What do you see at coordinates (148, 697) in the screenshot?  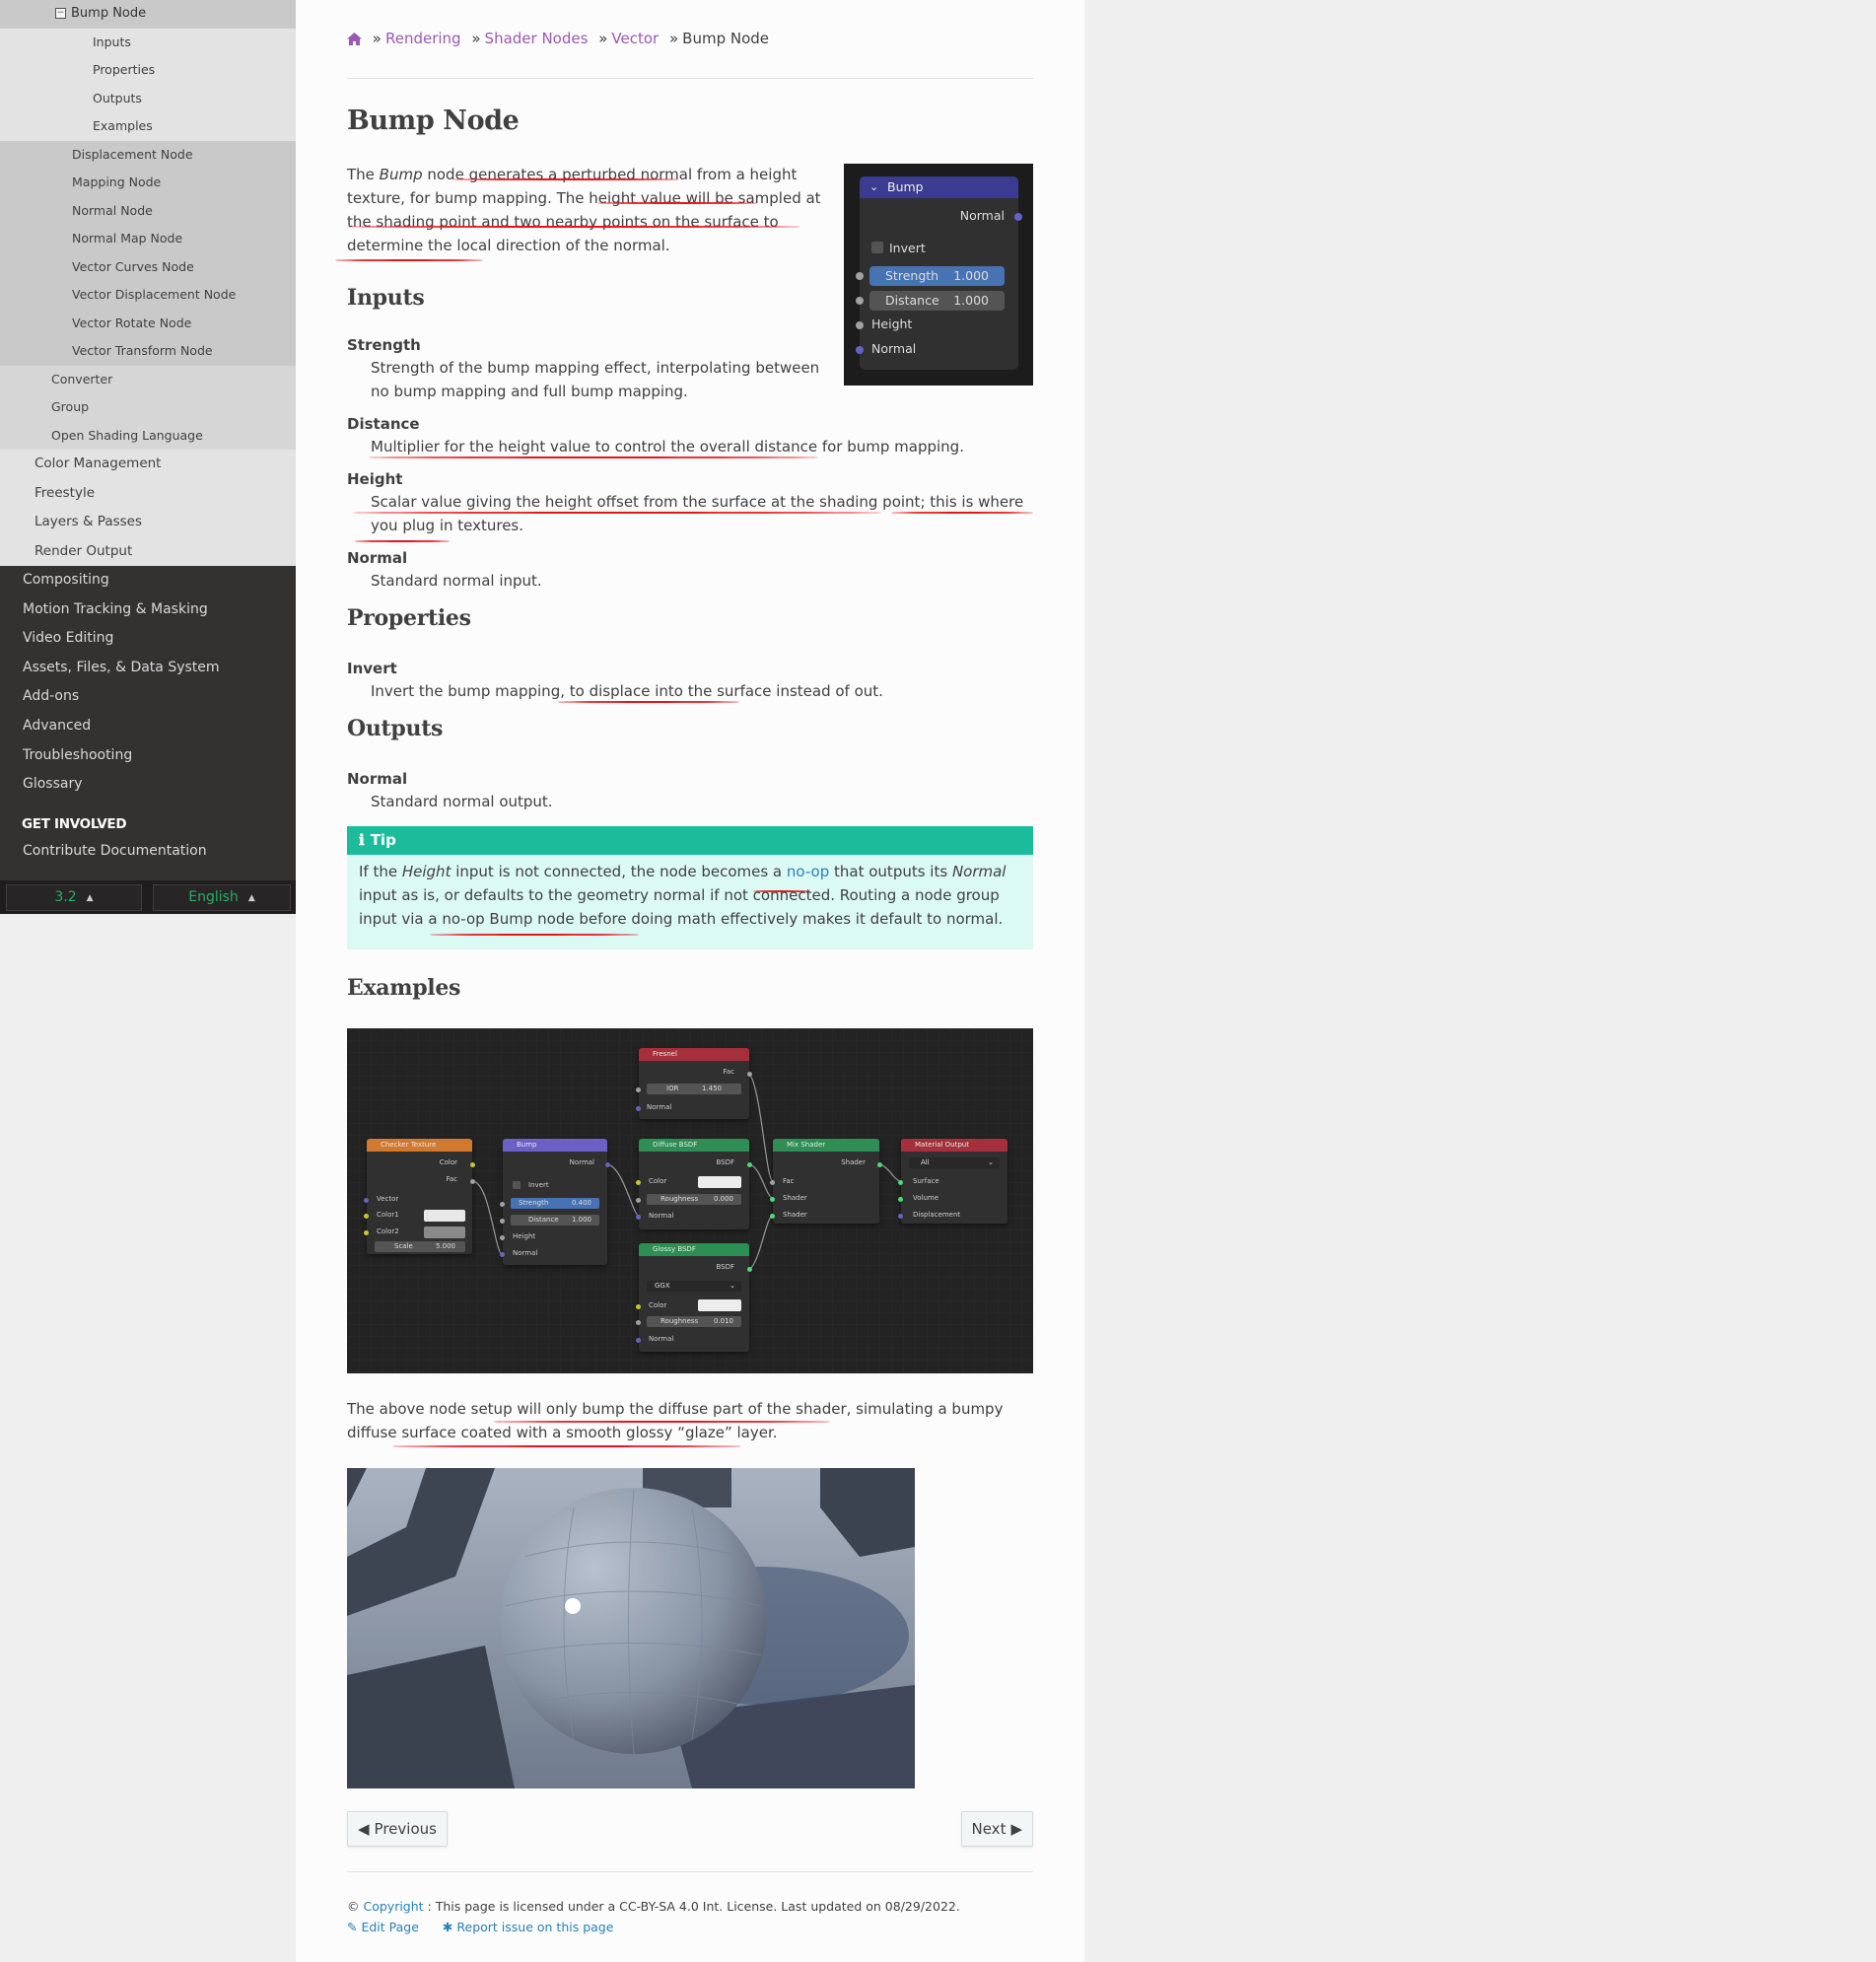 I see `sidebar-item-add-ons: Add-ons` at bounding box center [148, 697].